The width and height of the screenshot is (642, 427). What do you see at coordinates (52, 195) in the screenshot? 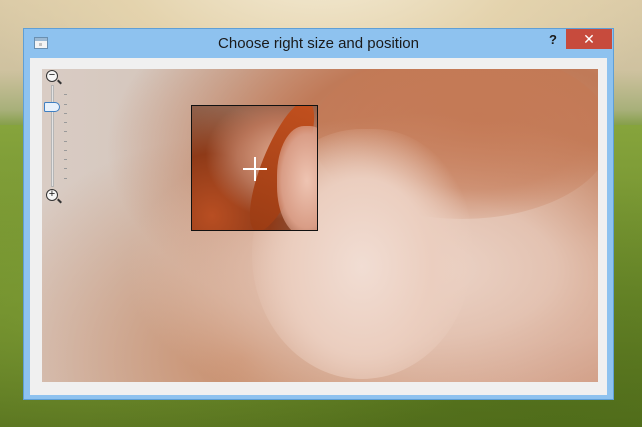
I see `zoom-in-icon: +` at bounding box center [52, 195].